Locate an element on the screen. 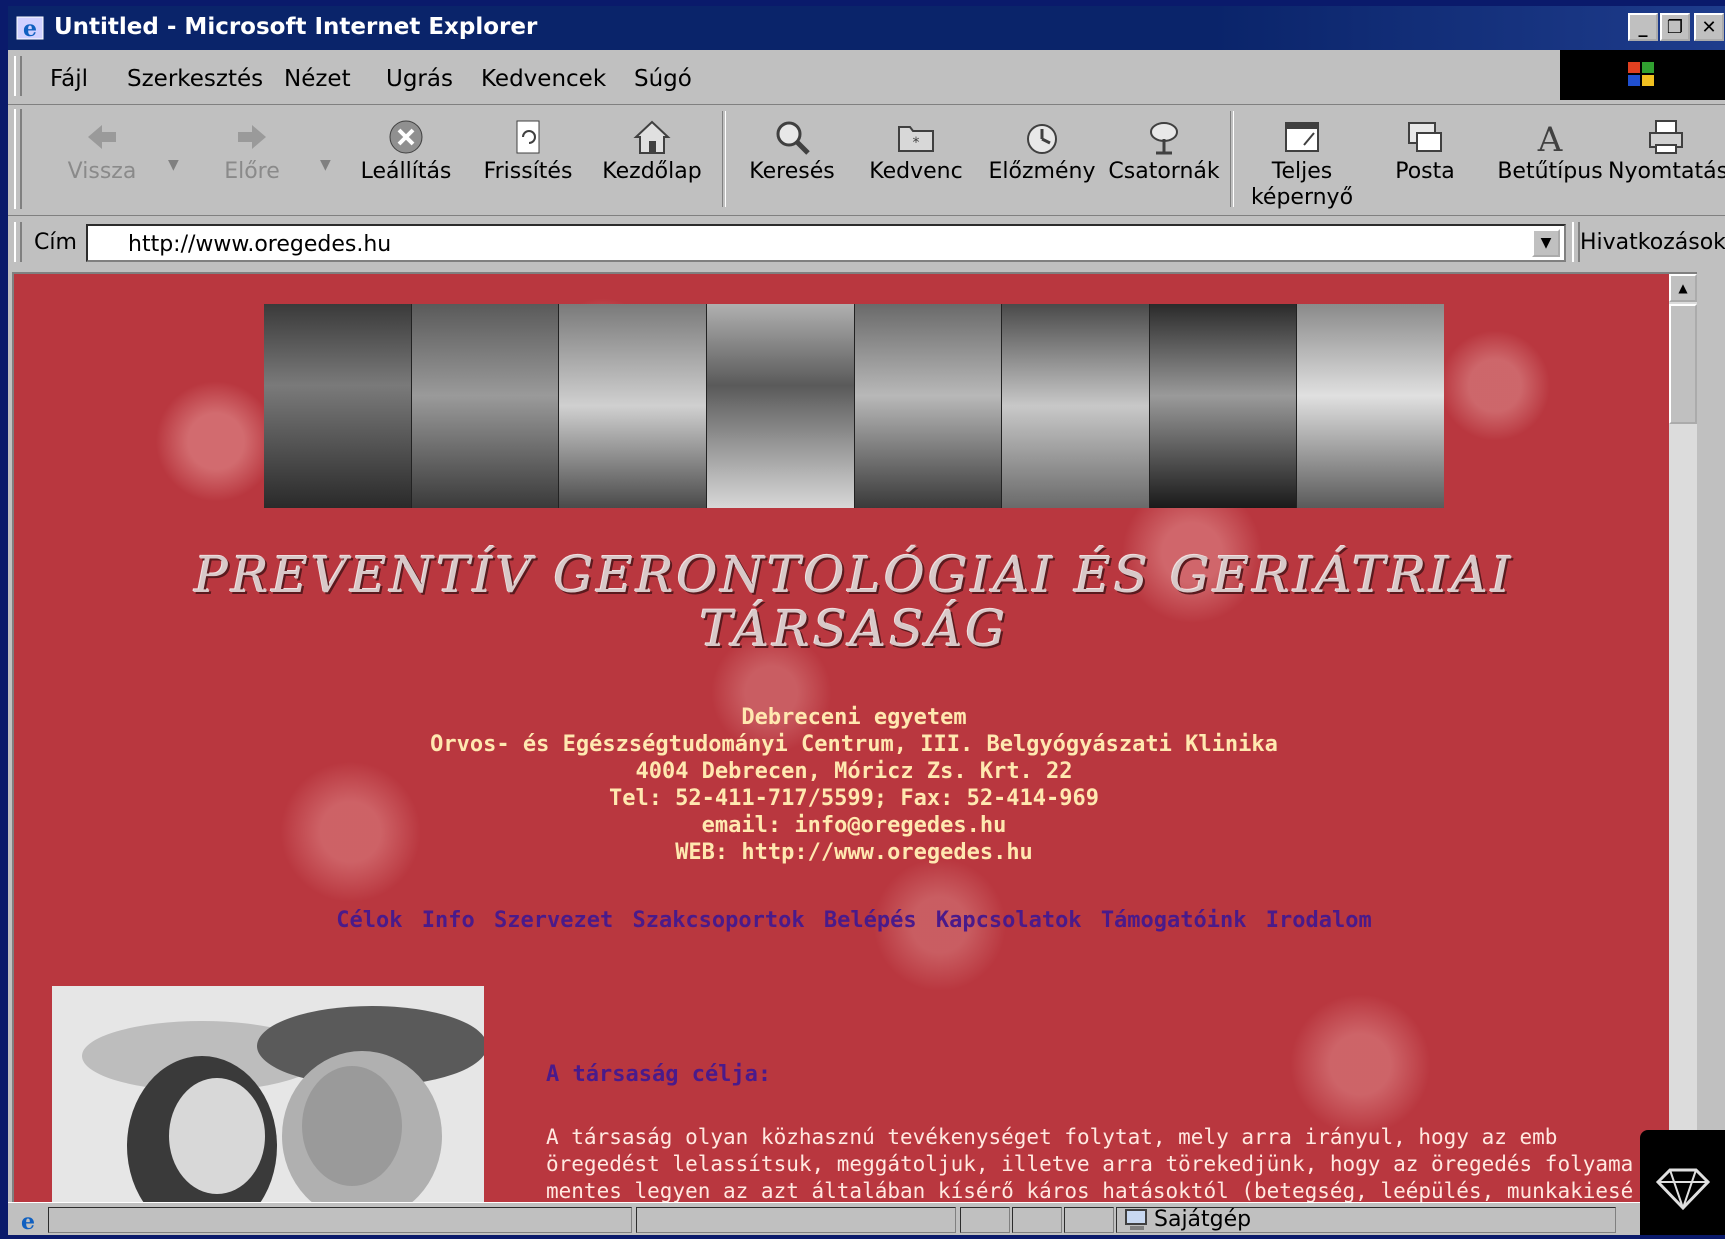  menu-file: Fájl is located at coordinates (69, 79).